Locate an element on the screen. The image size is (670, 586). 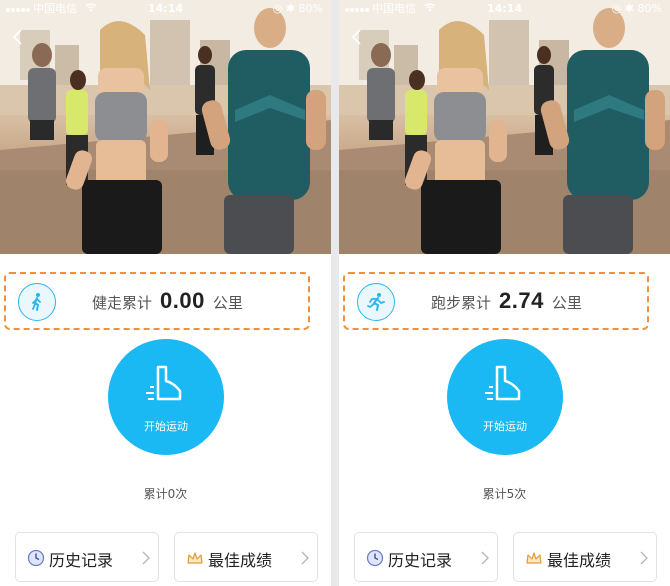
distance-value: 0.00 is located at coordinates (182, 300).